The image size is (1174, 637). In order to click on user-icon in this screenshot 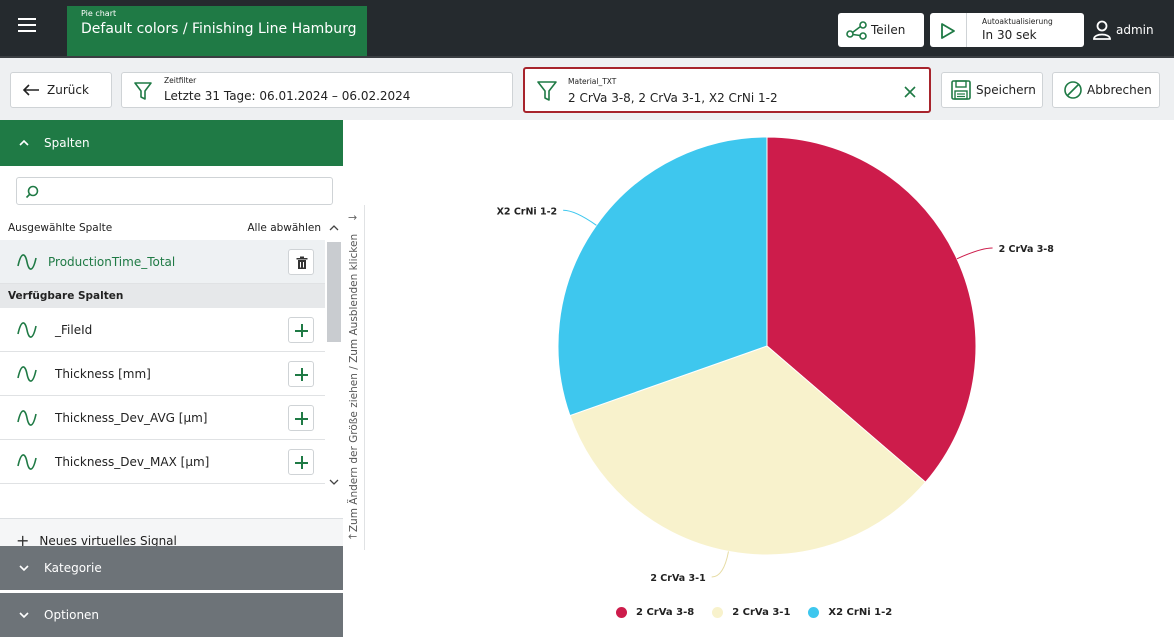, I will do `click(1102, 30)`.